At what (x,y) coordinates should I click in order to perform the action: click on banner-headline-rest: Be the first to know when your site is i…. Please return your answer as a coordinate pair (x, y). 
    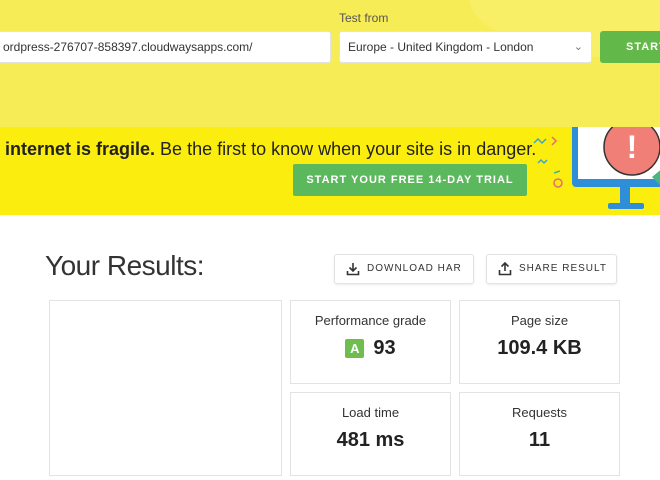
    Looking at the image, I should click on (346, 149).